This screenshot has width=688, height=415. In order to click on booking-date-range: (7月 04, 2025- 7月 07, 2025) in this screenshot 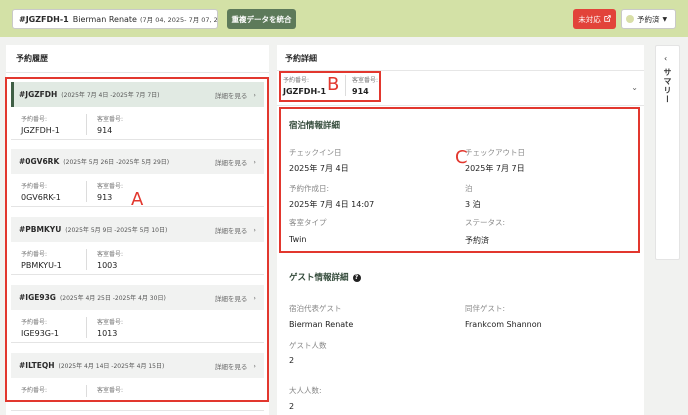, I will do `click(178, 20)`.